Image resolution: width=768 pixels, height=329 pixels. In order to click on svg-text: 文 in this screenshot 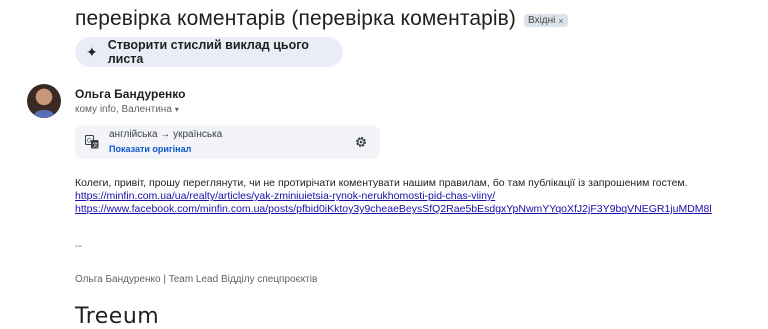, I will do `click(96, 145)`.